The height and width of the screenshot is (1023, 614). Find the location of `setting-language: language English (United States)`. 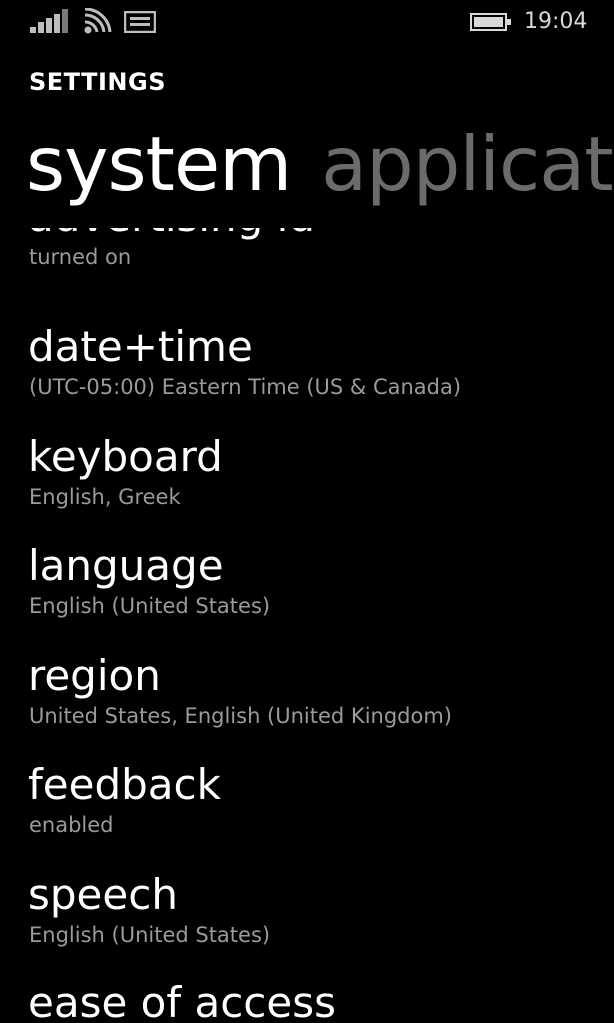

setting-language: language English (United States) is located at coordinates (318, 581).